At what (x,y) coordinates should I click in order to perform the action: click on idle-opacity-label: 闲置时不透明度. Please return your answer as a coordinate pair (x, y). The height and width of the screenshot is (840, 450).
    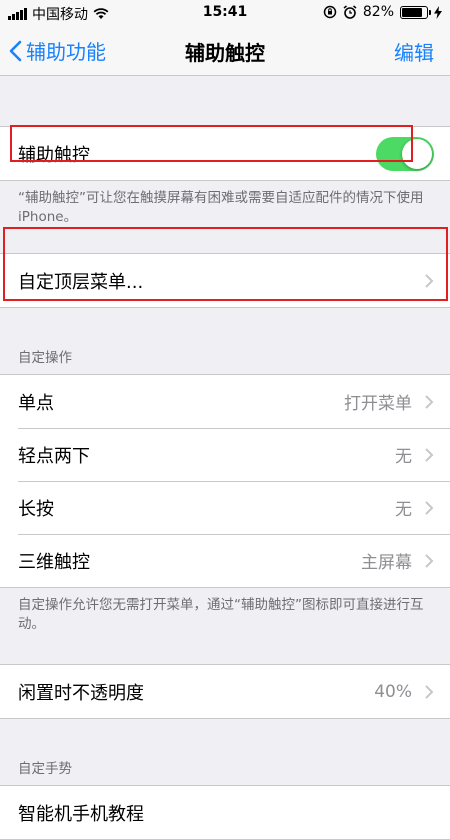
    Looking at the image, I should click on (81, 693).